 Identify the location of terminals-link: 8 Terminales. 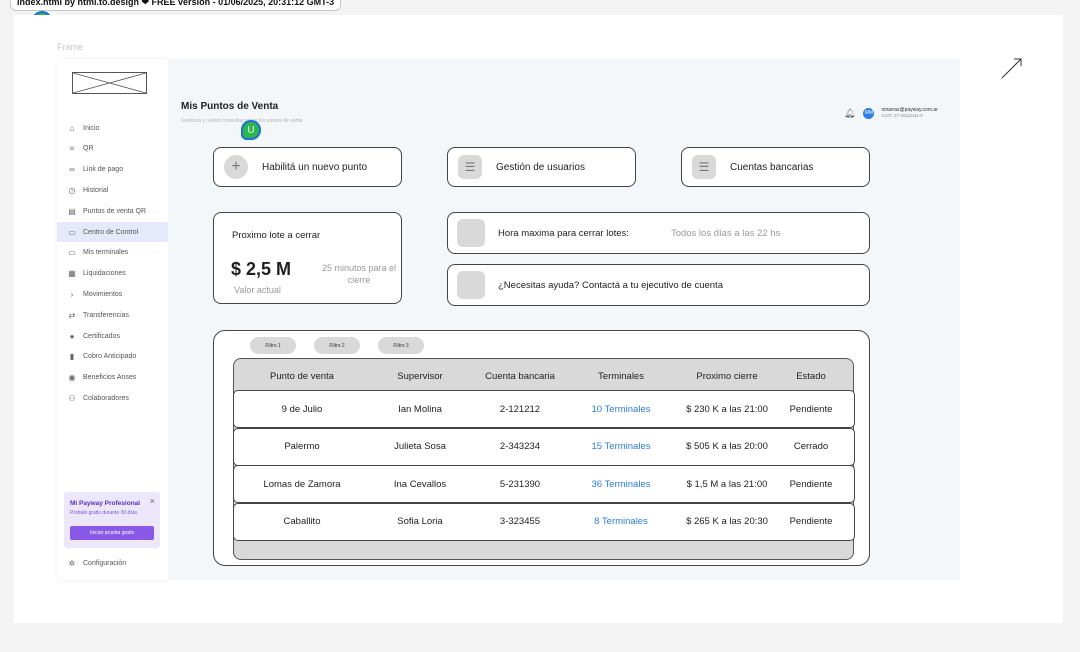
(621, 521).